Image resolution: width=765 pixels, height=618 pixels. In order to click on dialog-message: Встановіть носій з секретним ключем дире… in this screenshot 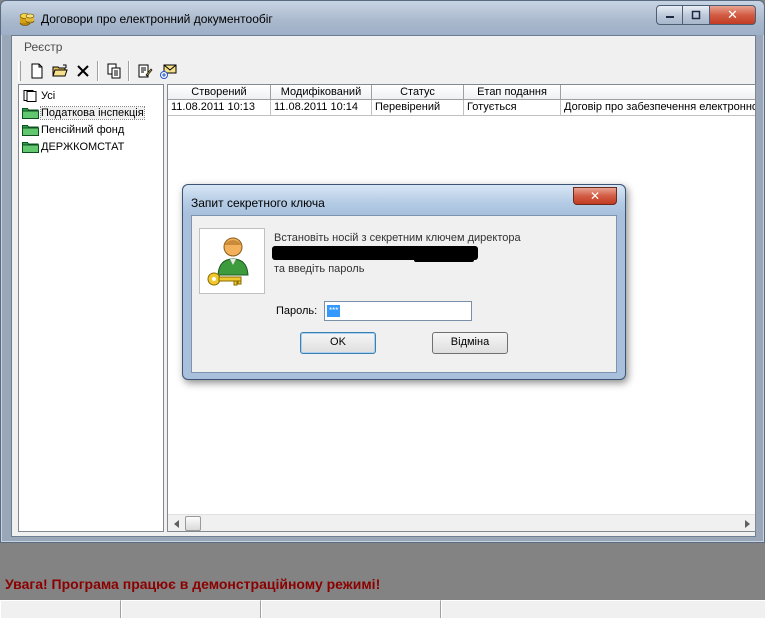, I will do `click(423, 253)`.